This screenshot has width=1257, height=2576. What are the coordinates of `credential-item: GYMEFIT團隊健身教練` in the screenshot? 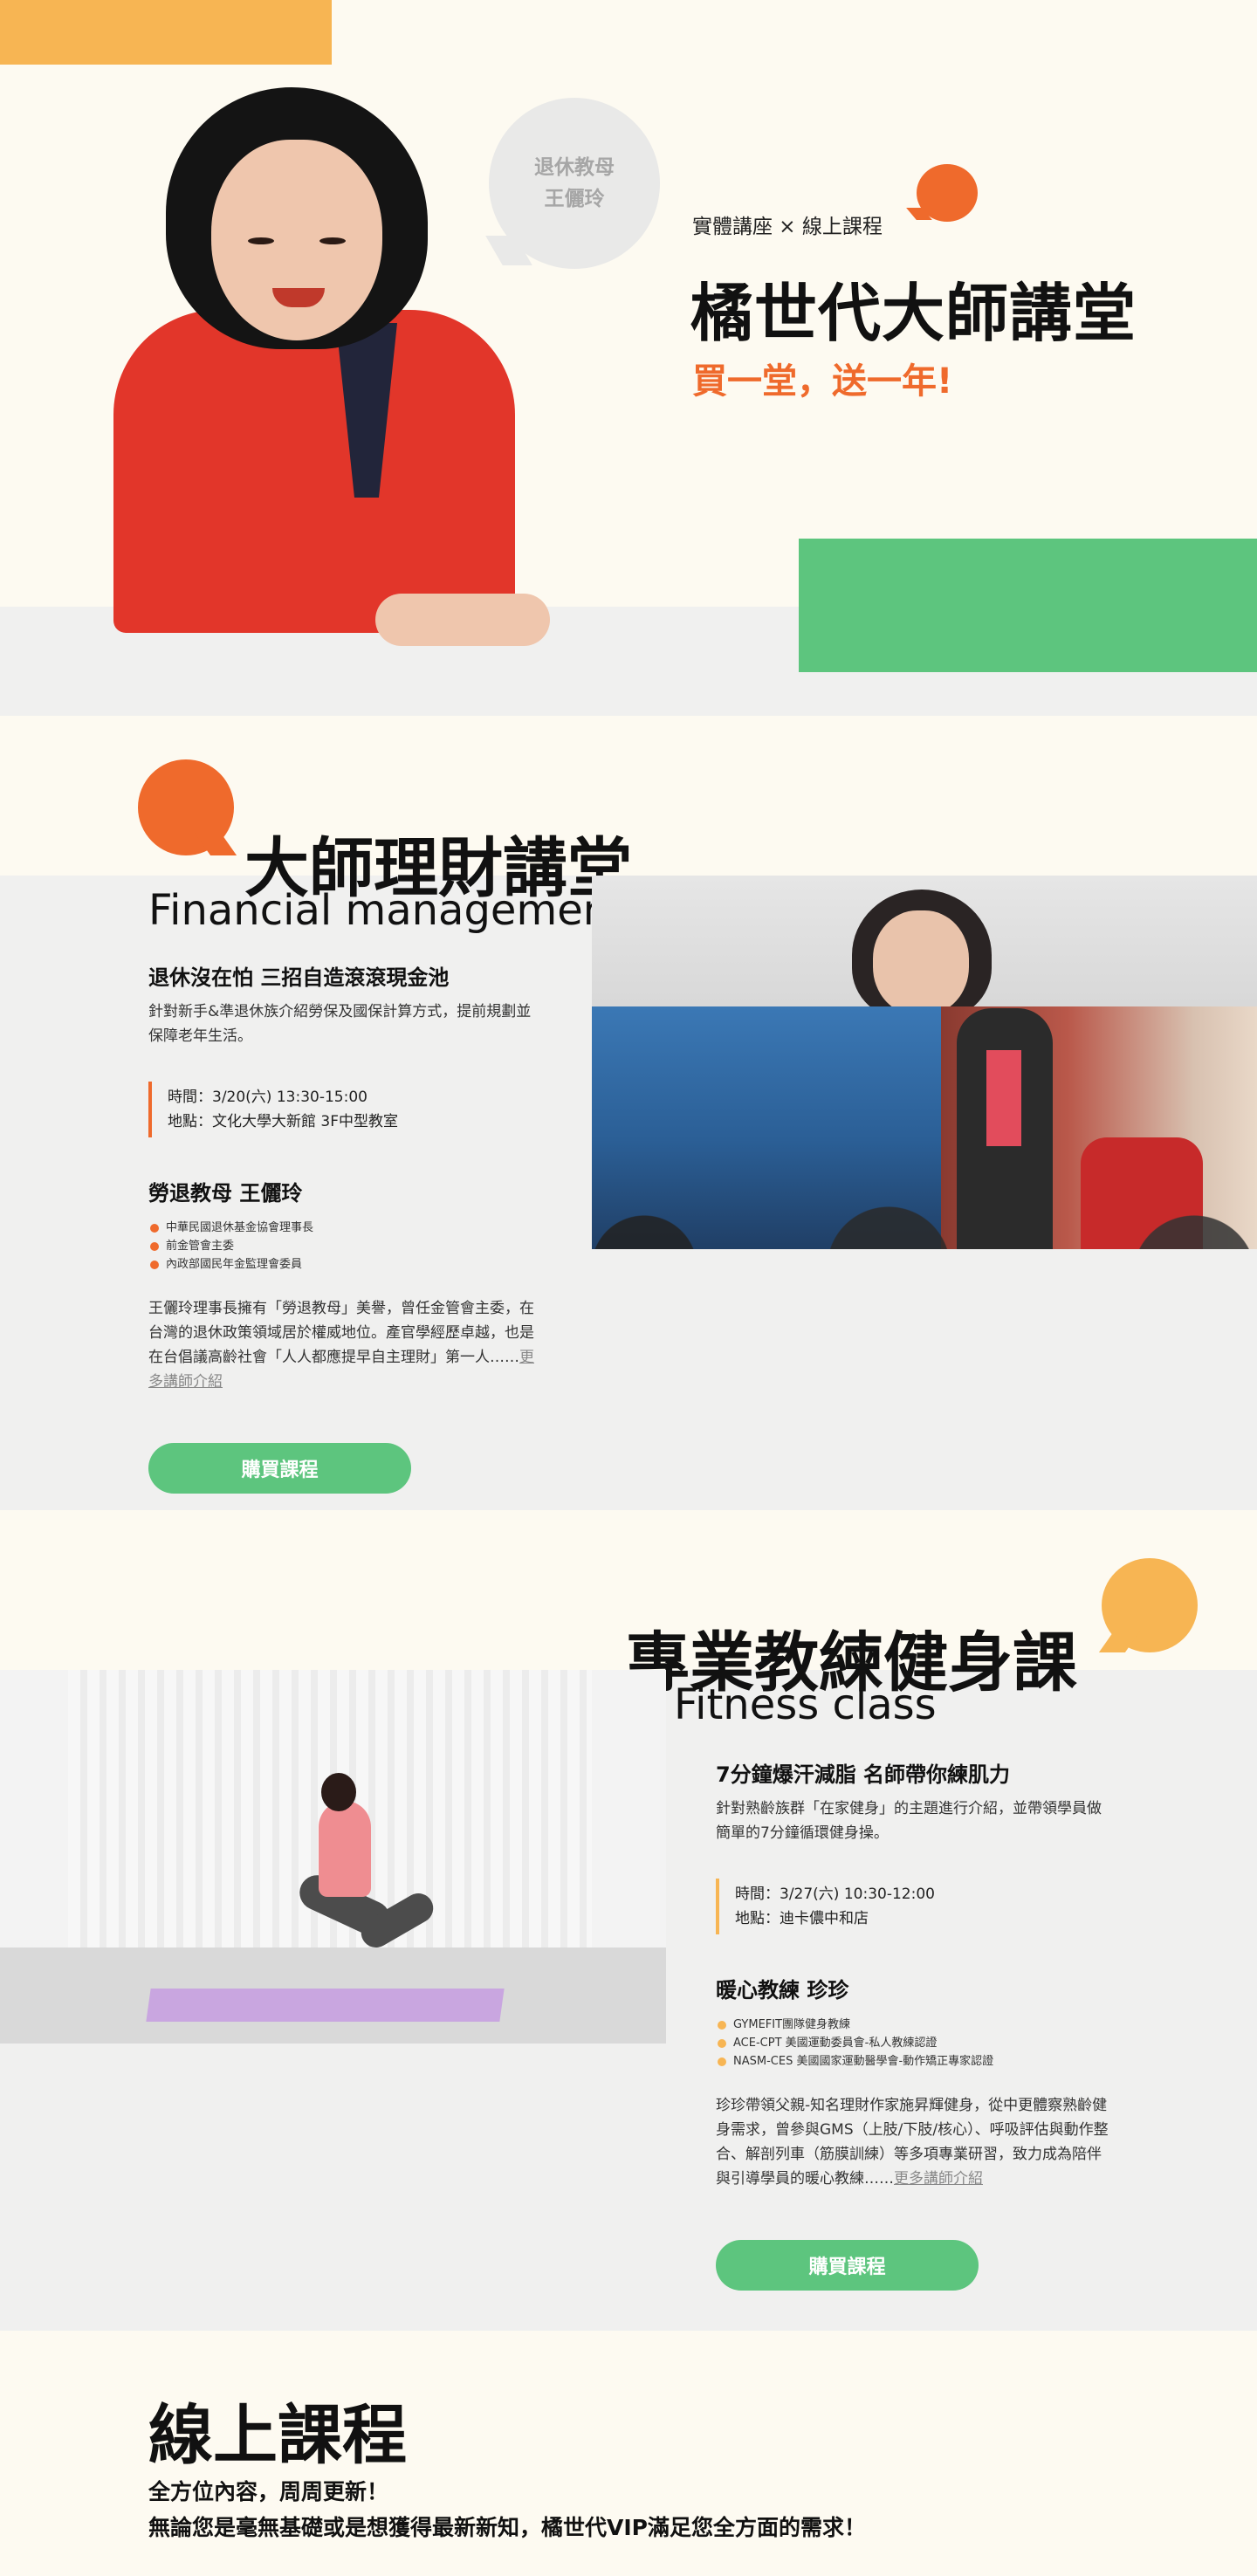 It's located at (914, 2025).